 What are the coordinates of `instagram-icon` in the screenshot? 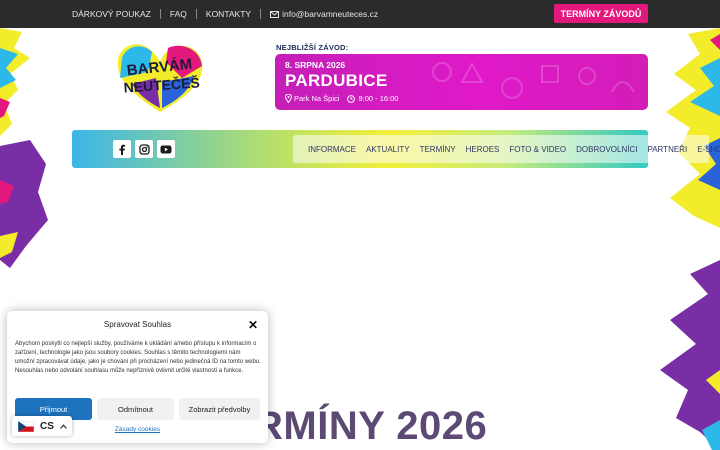 It's located at (144, 149).